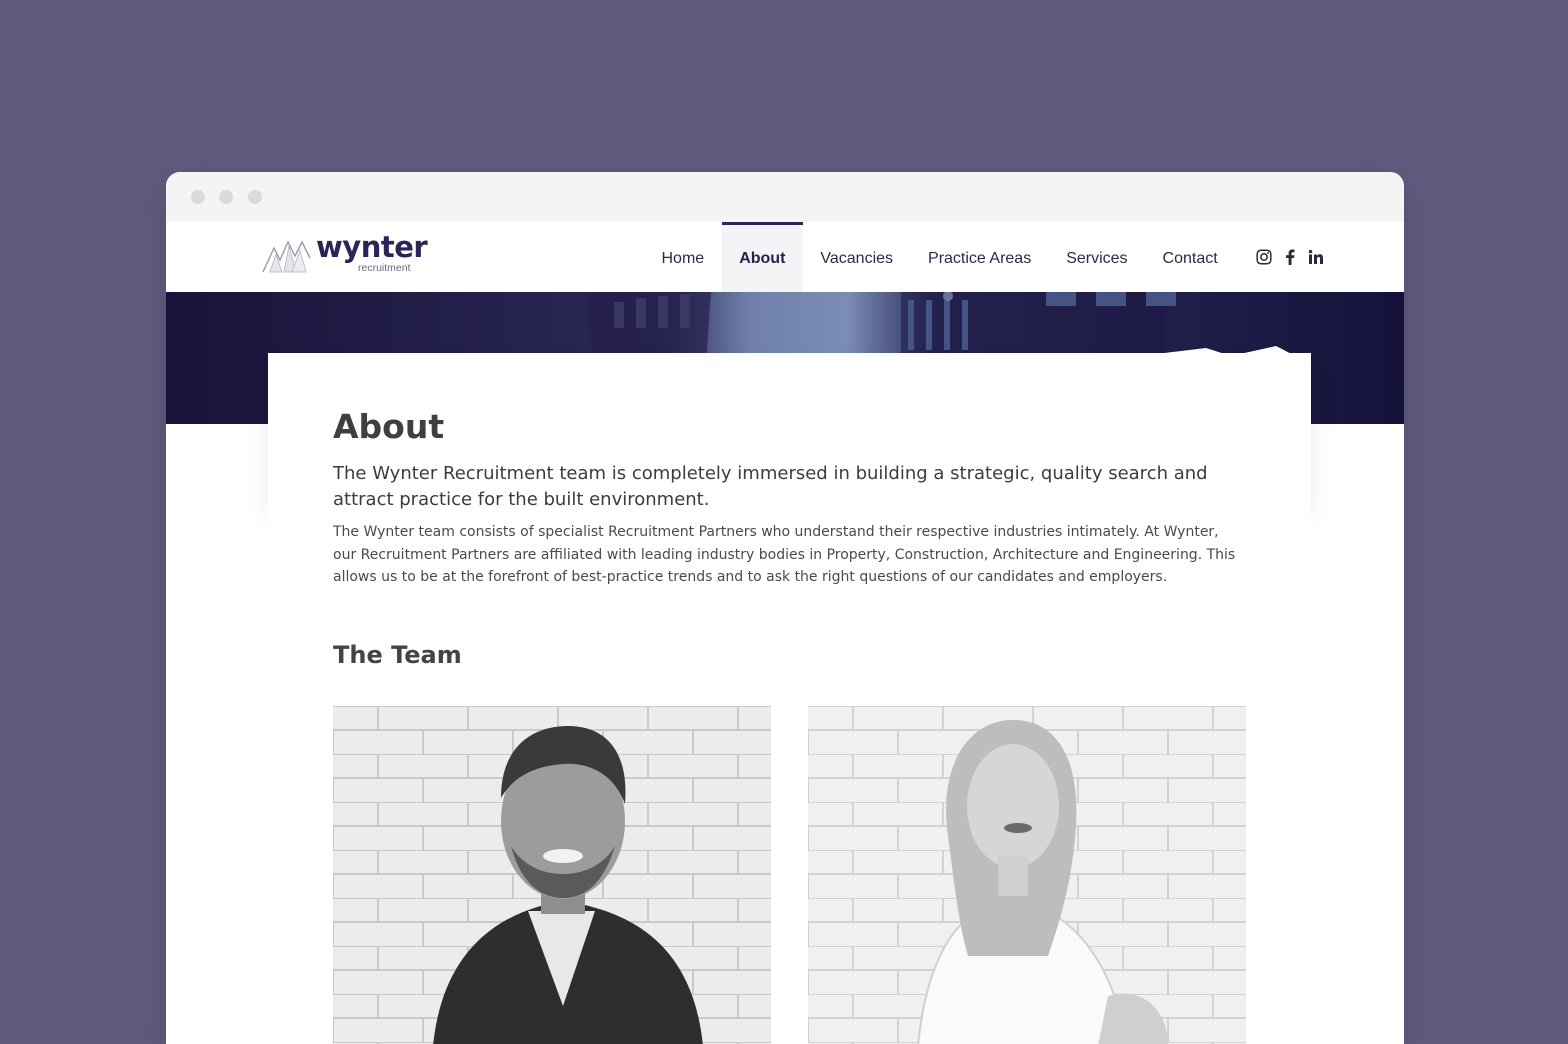 The height and width of the screenshot is (1044, 1568). I want to click on nav-item-home: Home, so click(683, 257).